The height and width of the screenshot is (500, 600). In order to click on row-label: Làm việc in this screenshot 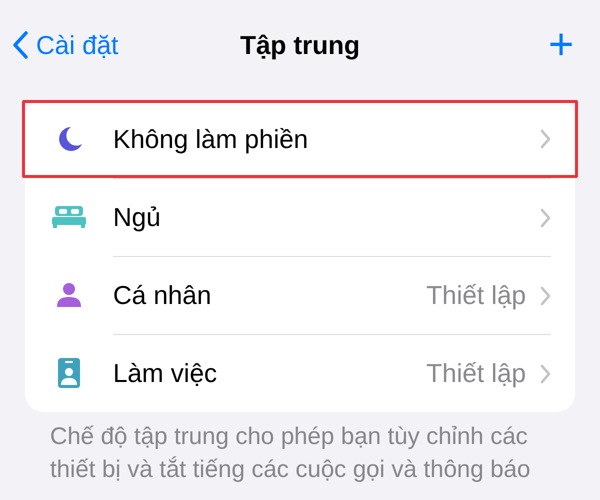, I will do `click(165, 373)`.